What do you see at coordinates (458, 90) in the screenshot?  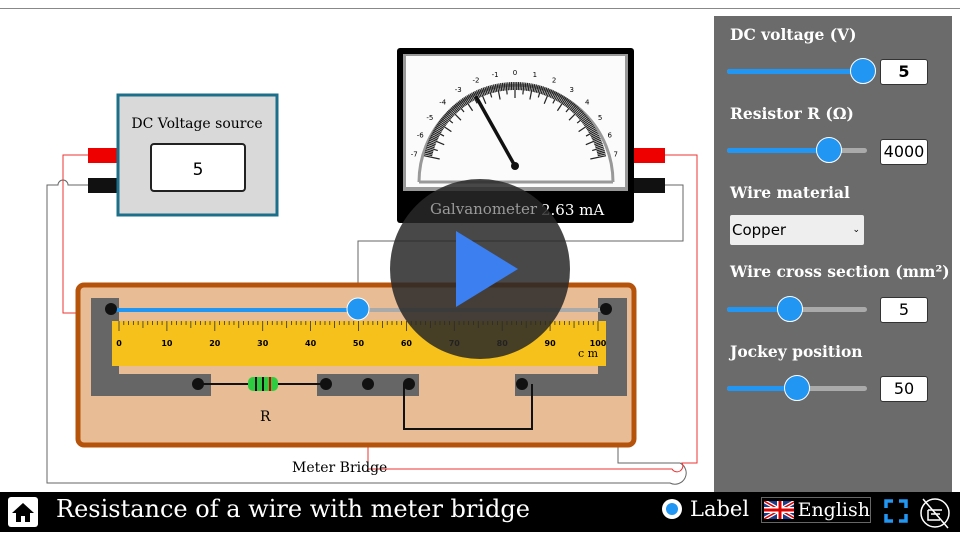 I see `scale-label: -3` at bounding box center [458, 90].